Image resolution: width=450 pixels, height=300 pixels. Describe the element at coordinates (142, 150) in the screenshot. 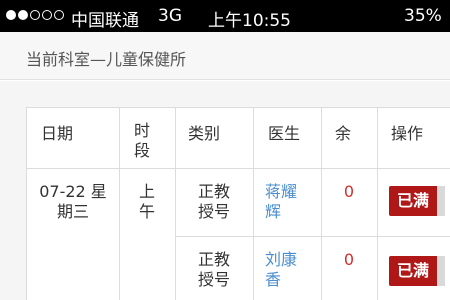

I see `header-period-2: 段` at that location.